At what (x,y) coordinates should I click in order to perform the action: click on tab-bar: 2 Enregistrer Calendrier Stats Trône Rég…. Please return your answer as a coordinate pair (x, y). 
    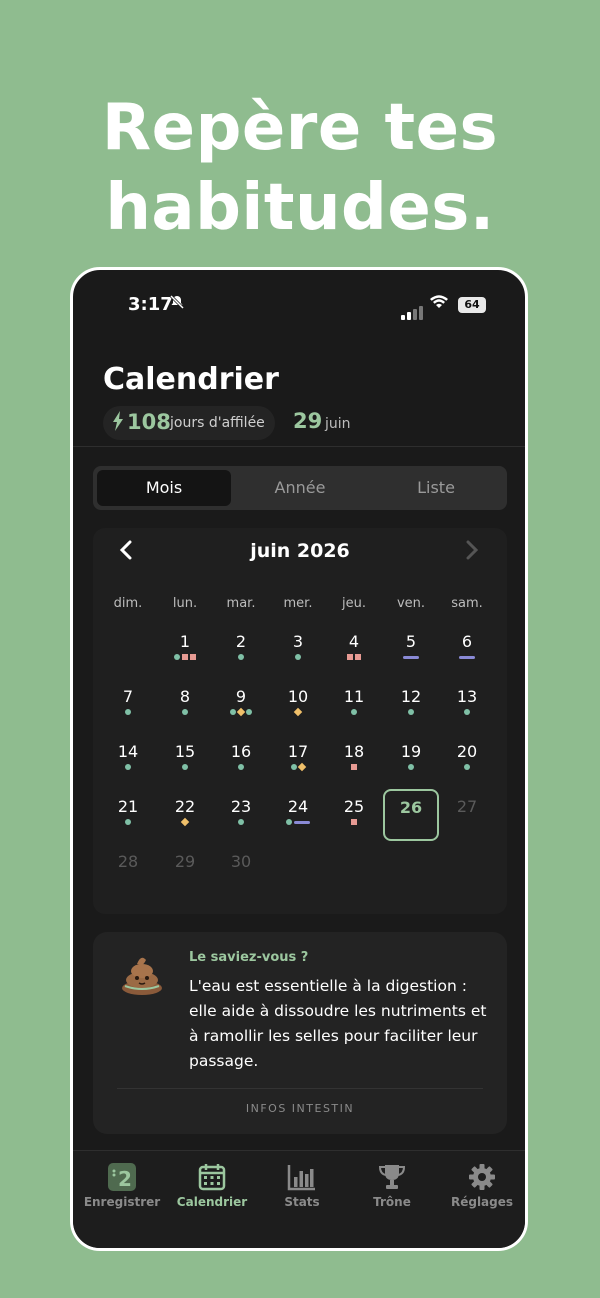
    Looking at the image, I should click on (299, 1199).